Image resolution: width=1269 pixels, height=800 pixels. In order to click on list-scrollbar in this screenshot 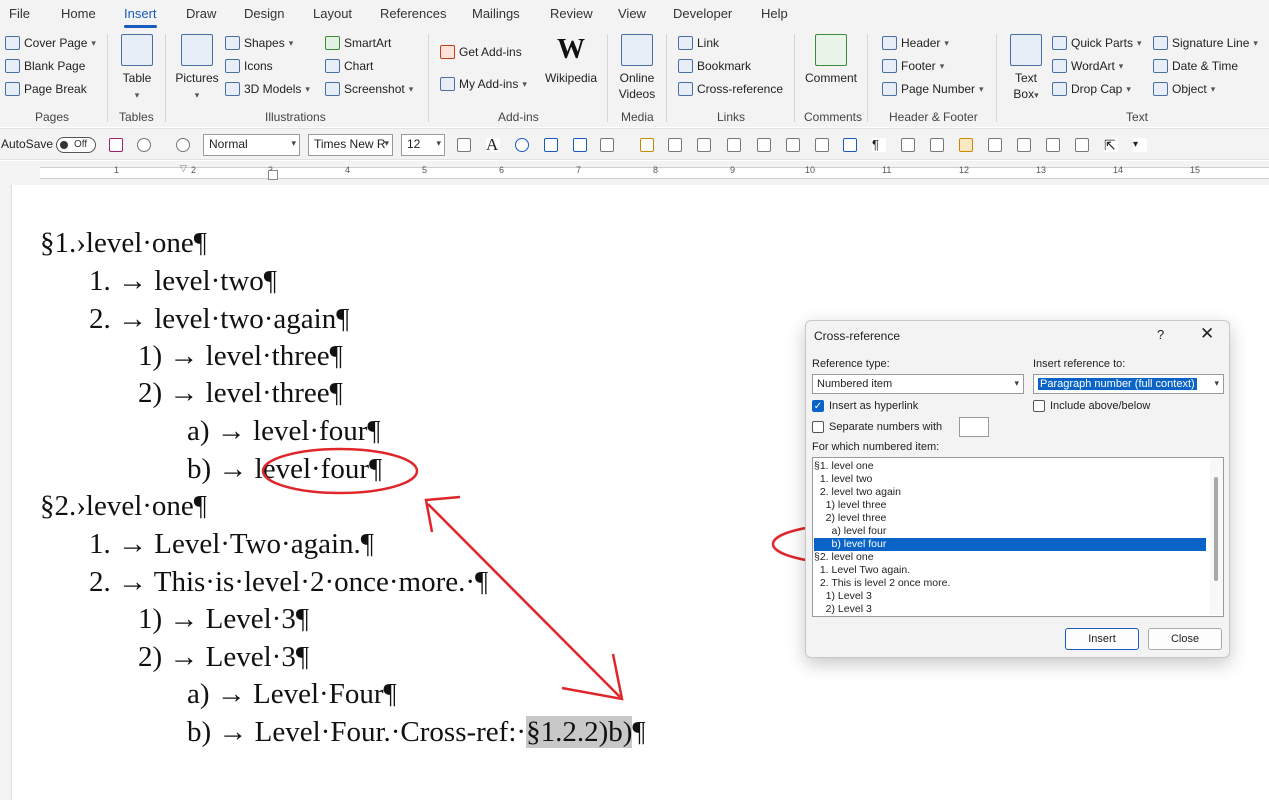, I will do `click(1216, 537)`.